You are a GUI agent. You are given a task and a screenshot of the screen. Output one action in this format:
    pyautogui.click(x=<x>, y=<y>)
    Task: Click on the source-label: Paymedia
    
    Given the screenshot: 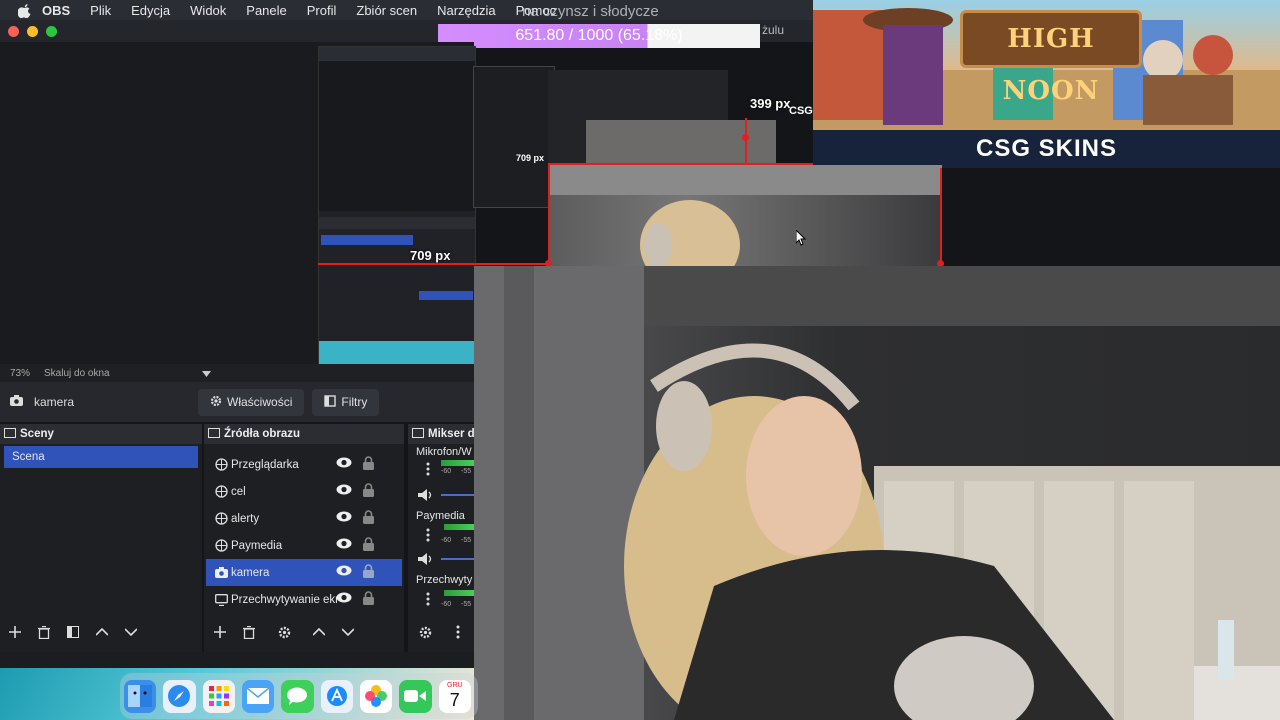 What is the action you would take?
    pyautogui.click(x=257, y=545)
    